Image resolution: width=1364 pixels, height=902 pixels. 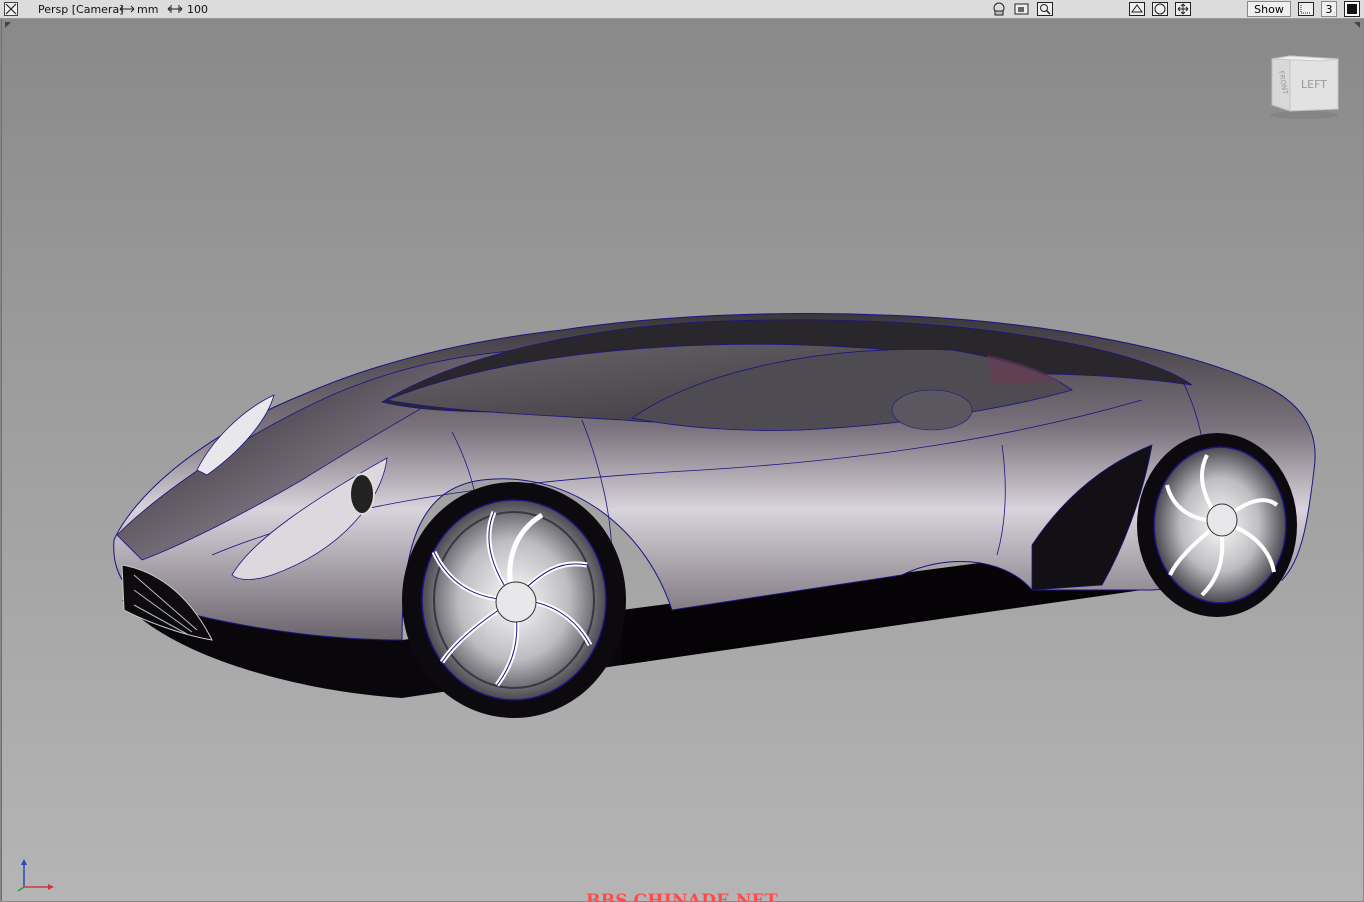 What do you see at coordinates (1329, 9) in the screenshot?
I see `layout-number: 3` at bounding box center [1329, 9].